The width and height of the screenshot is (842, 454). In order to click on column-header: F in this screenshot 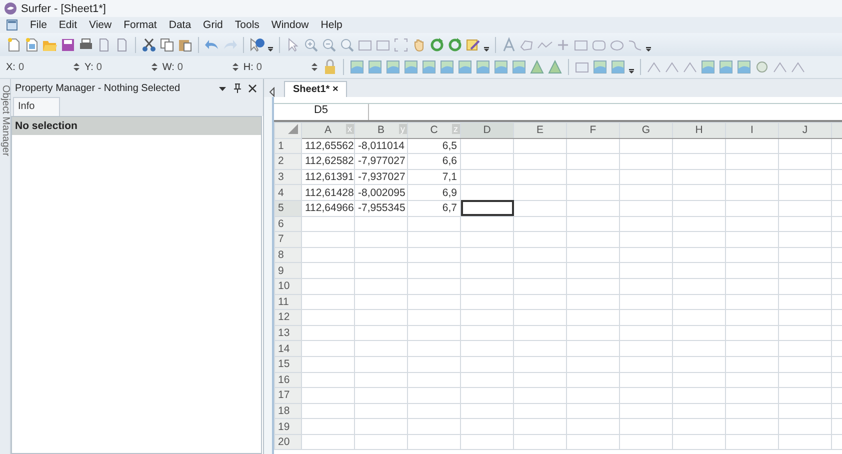, I will do `click(593, 130)`.